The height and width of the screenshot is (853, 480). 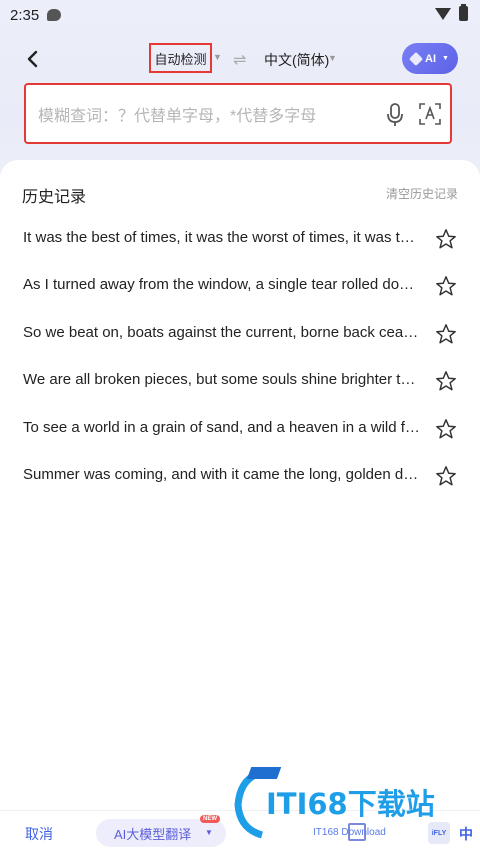 What do you see at coordinates (177, 116) in the screenshot?
I see `search-placeholder: 模糊查词：？代替单字母，*代替多字母` at bounding box center [177, 116].